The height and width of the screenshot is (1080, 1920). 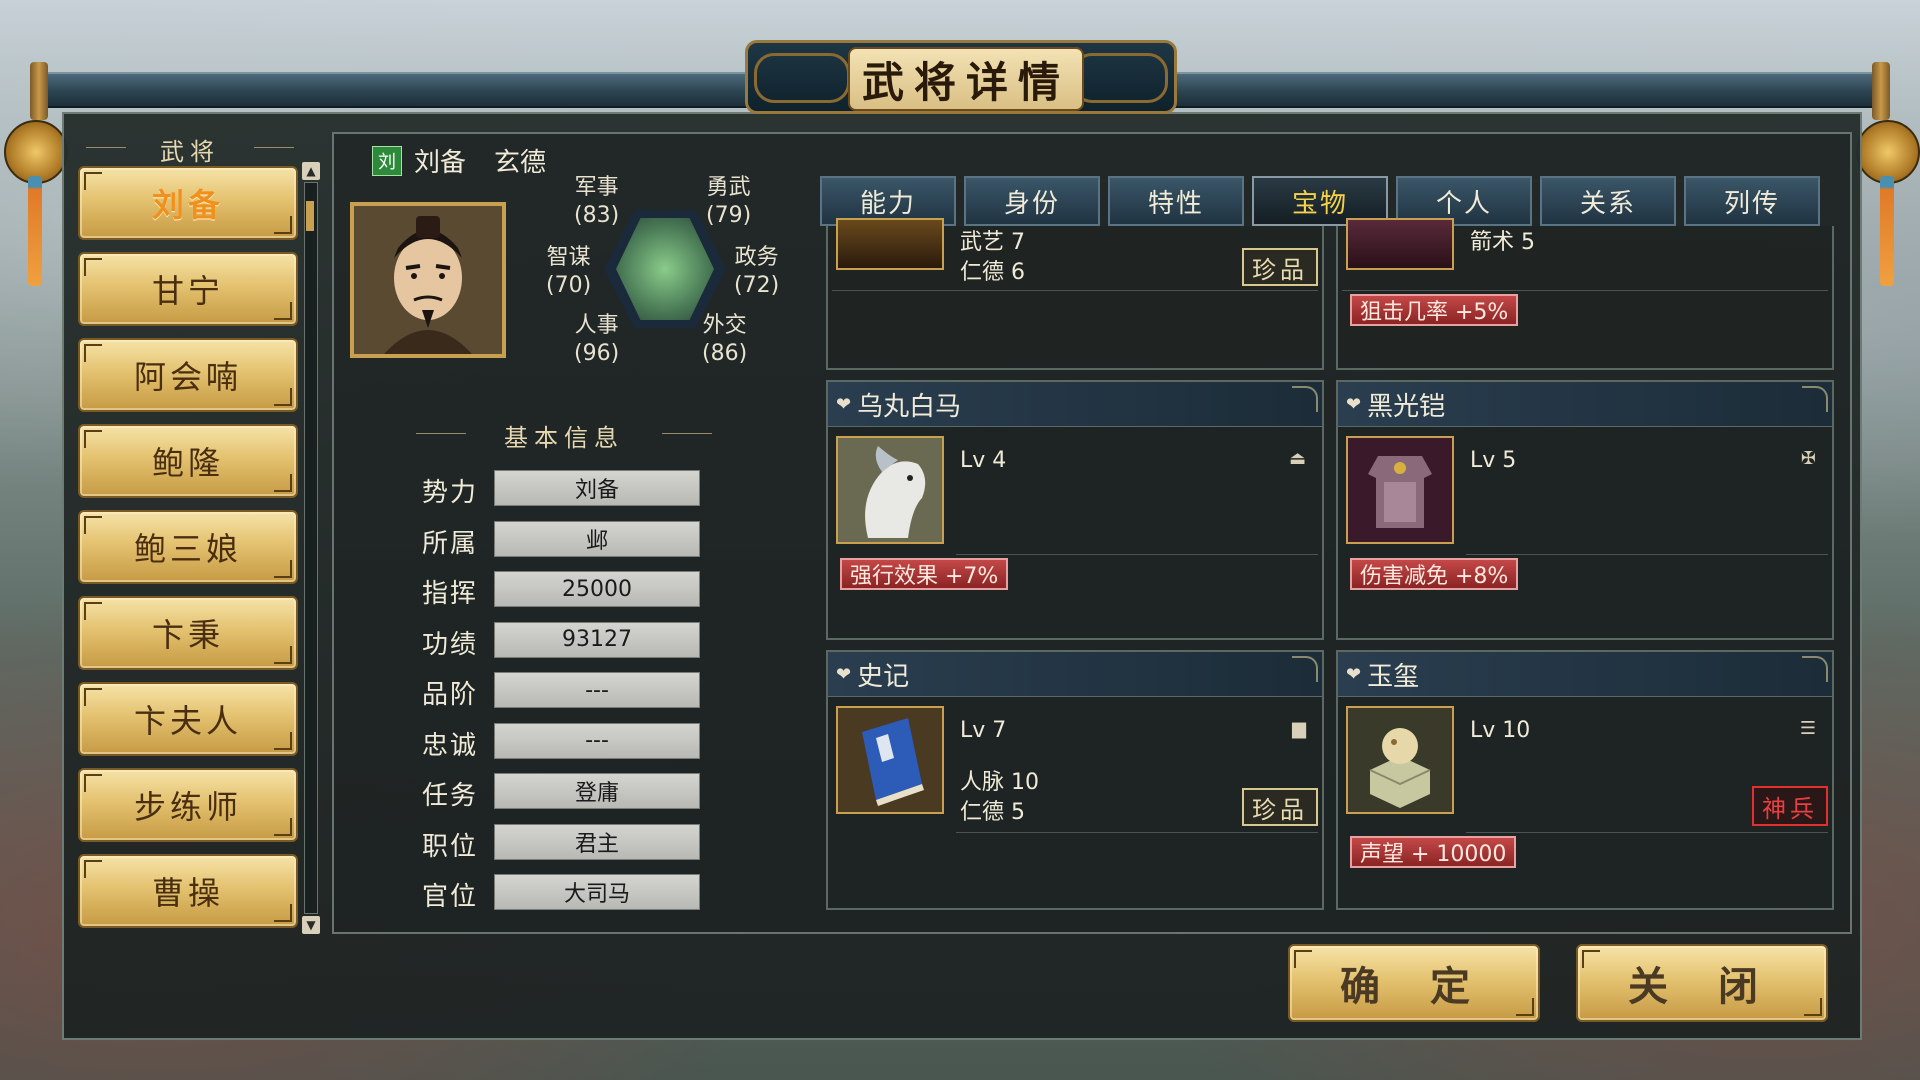 I want to click on cloud-ornament-left-icon, so click(x=802, y=78).